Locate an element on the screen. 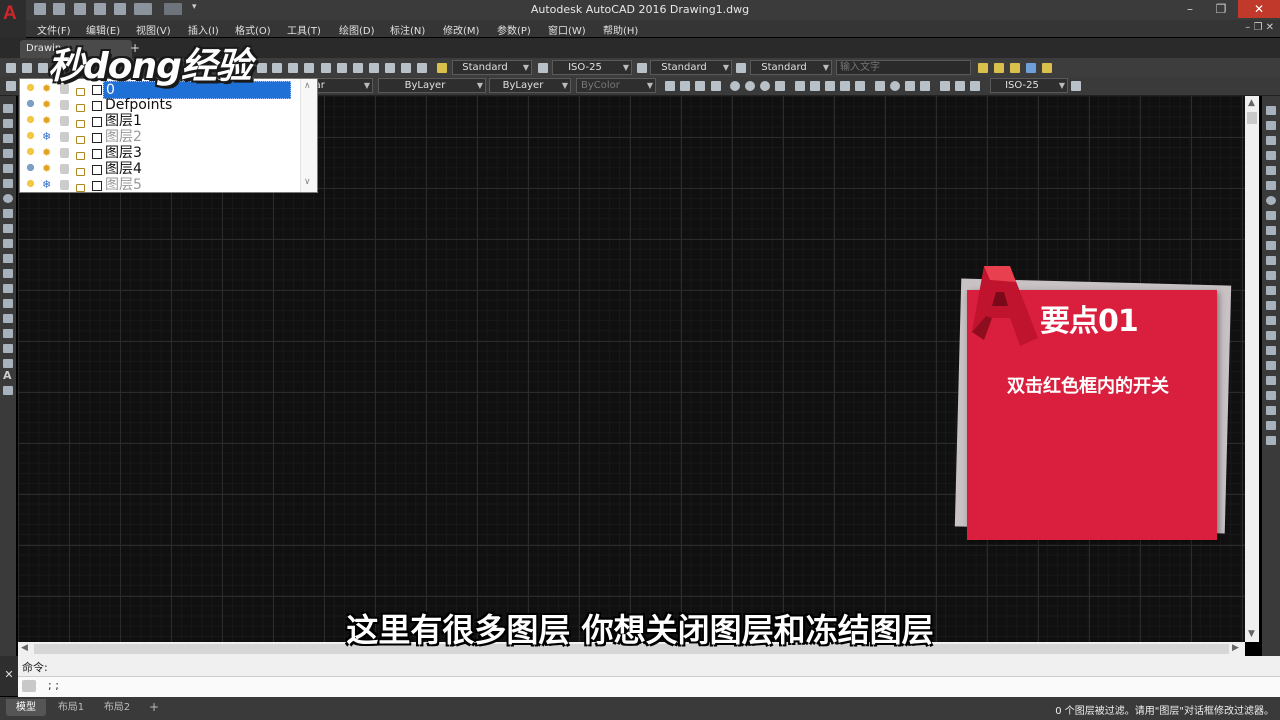 The width and height of the screenshot is (1280, 720). menu-window: 窗口(W) is located at coordinates (567, 29).